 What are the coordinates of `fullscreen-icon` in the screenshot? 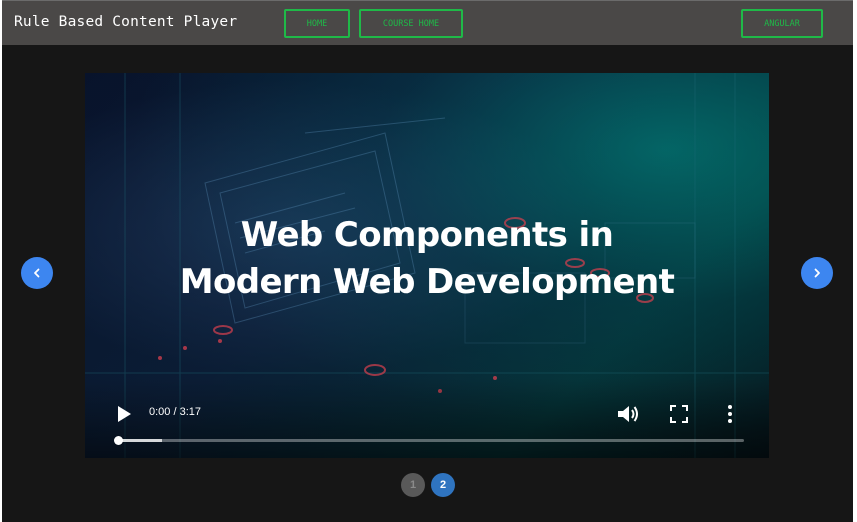 It's located at (679, 414).